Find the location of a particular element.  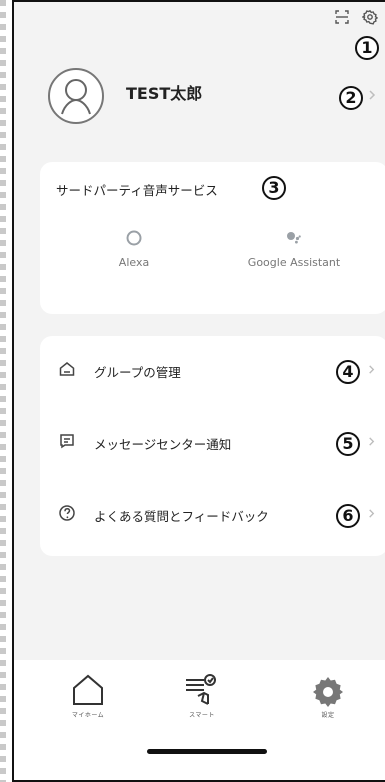

settings-tab-icon is located at coordinates (328, 692).